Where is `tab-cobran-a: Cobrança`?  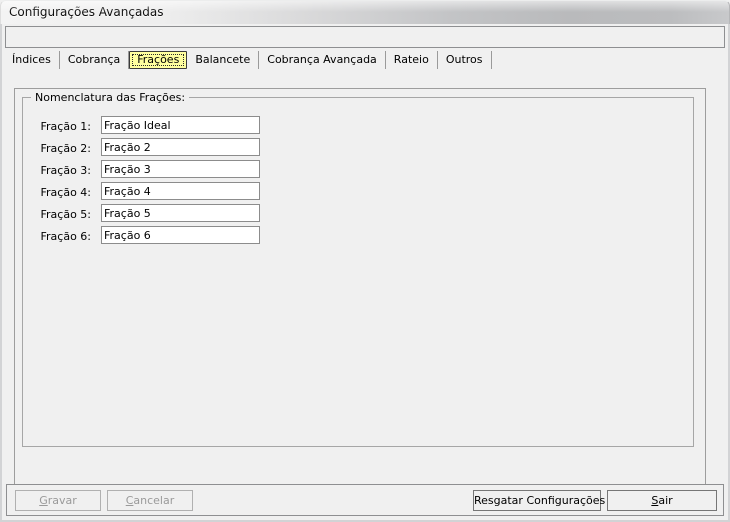 tab-cobran-a: Cobrança is located at coordinates (95, 60).